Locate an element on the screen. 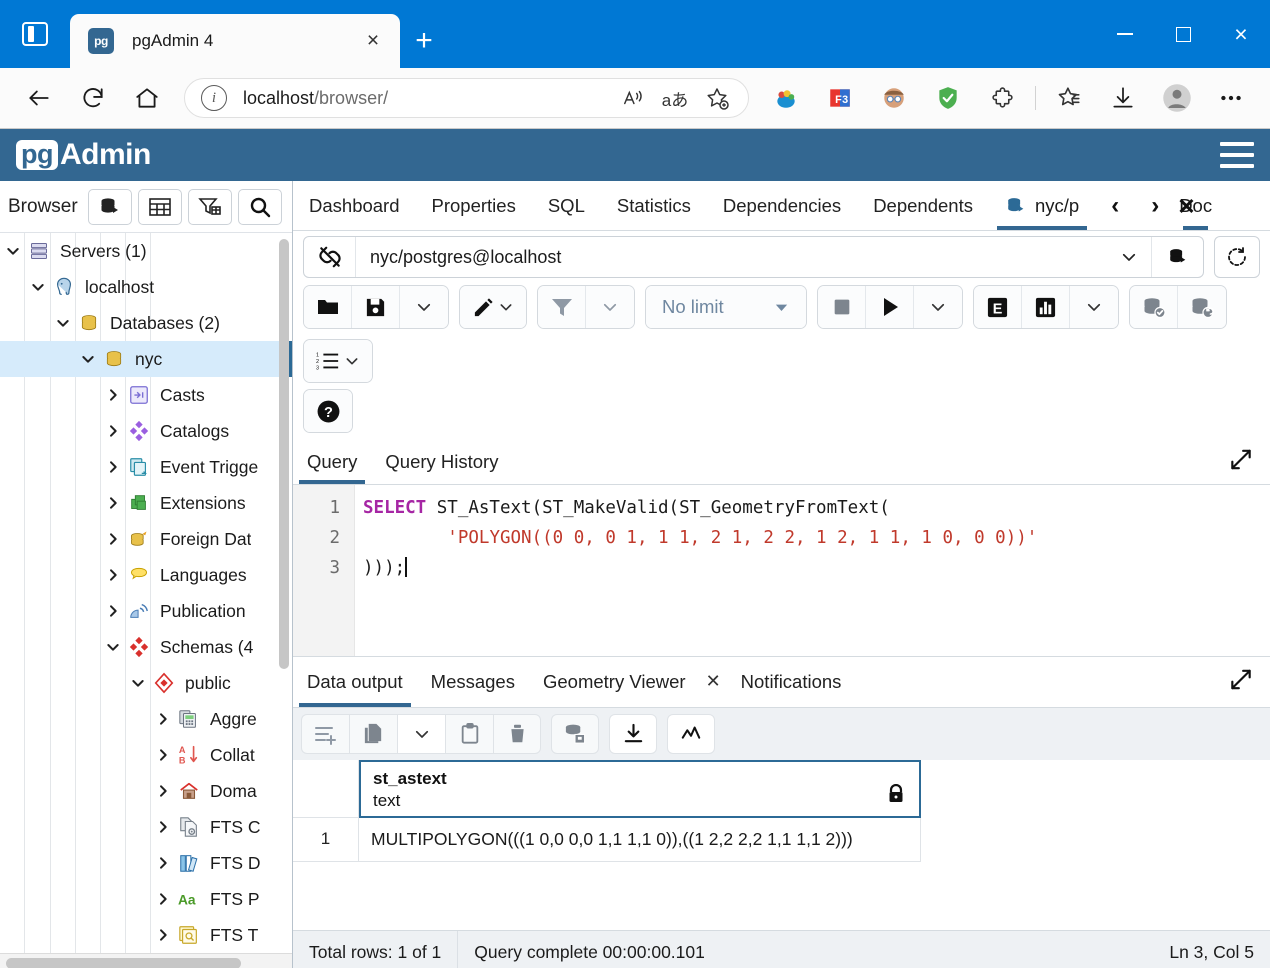  help-icon: ? is located at coordinates (328, 411).